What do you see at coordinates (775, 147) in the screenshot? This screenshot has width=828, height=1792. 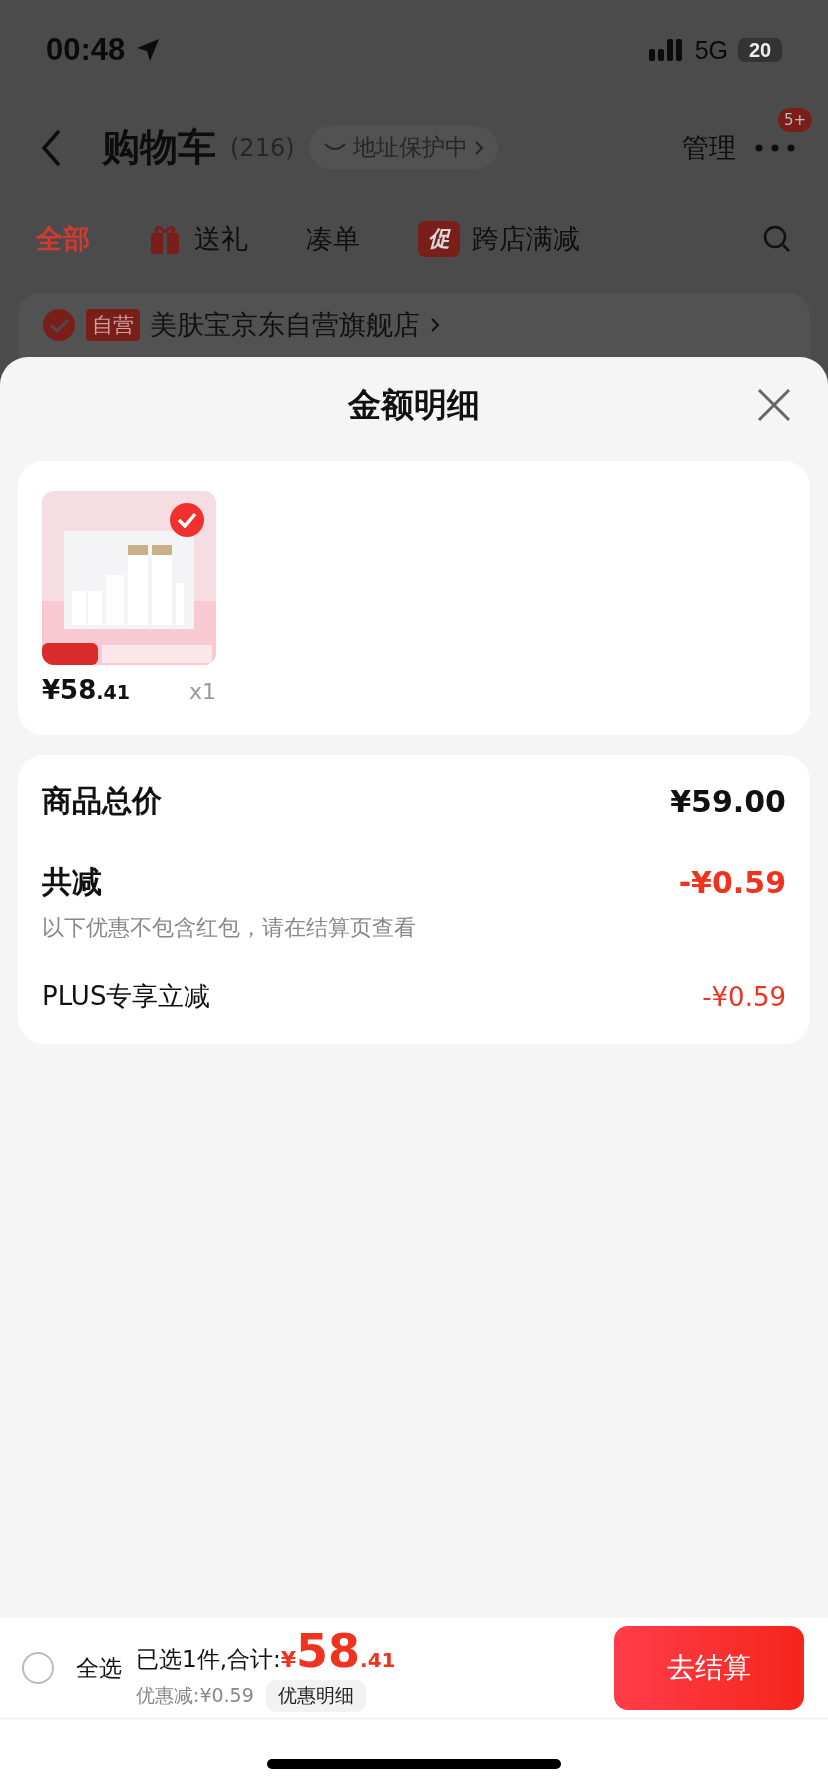 I see `more-icon` at bounding box center [775, 147].